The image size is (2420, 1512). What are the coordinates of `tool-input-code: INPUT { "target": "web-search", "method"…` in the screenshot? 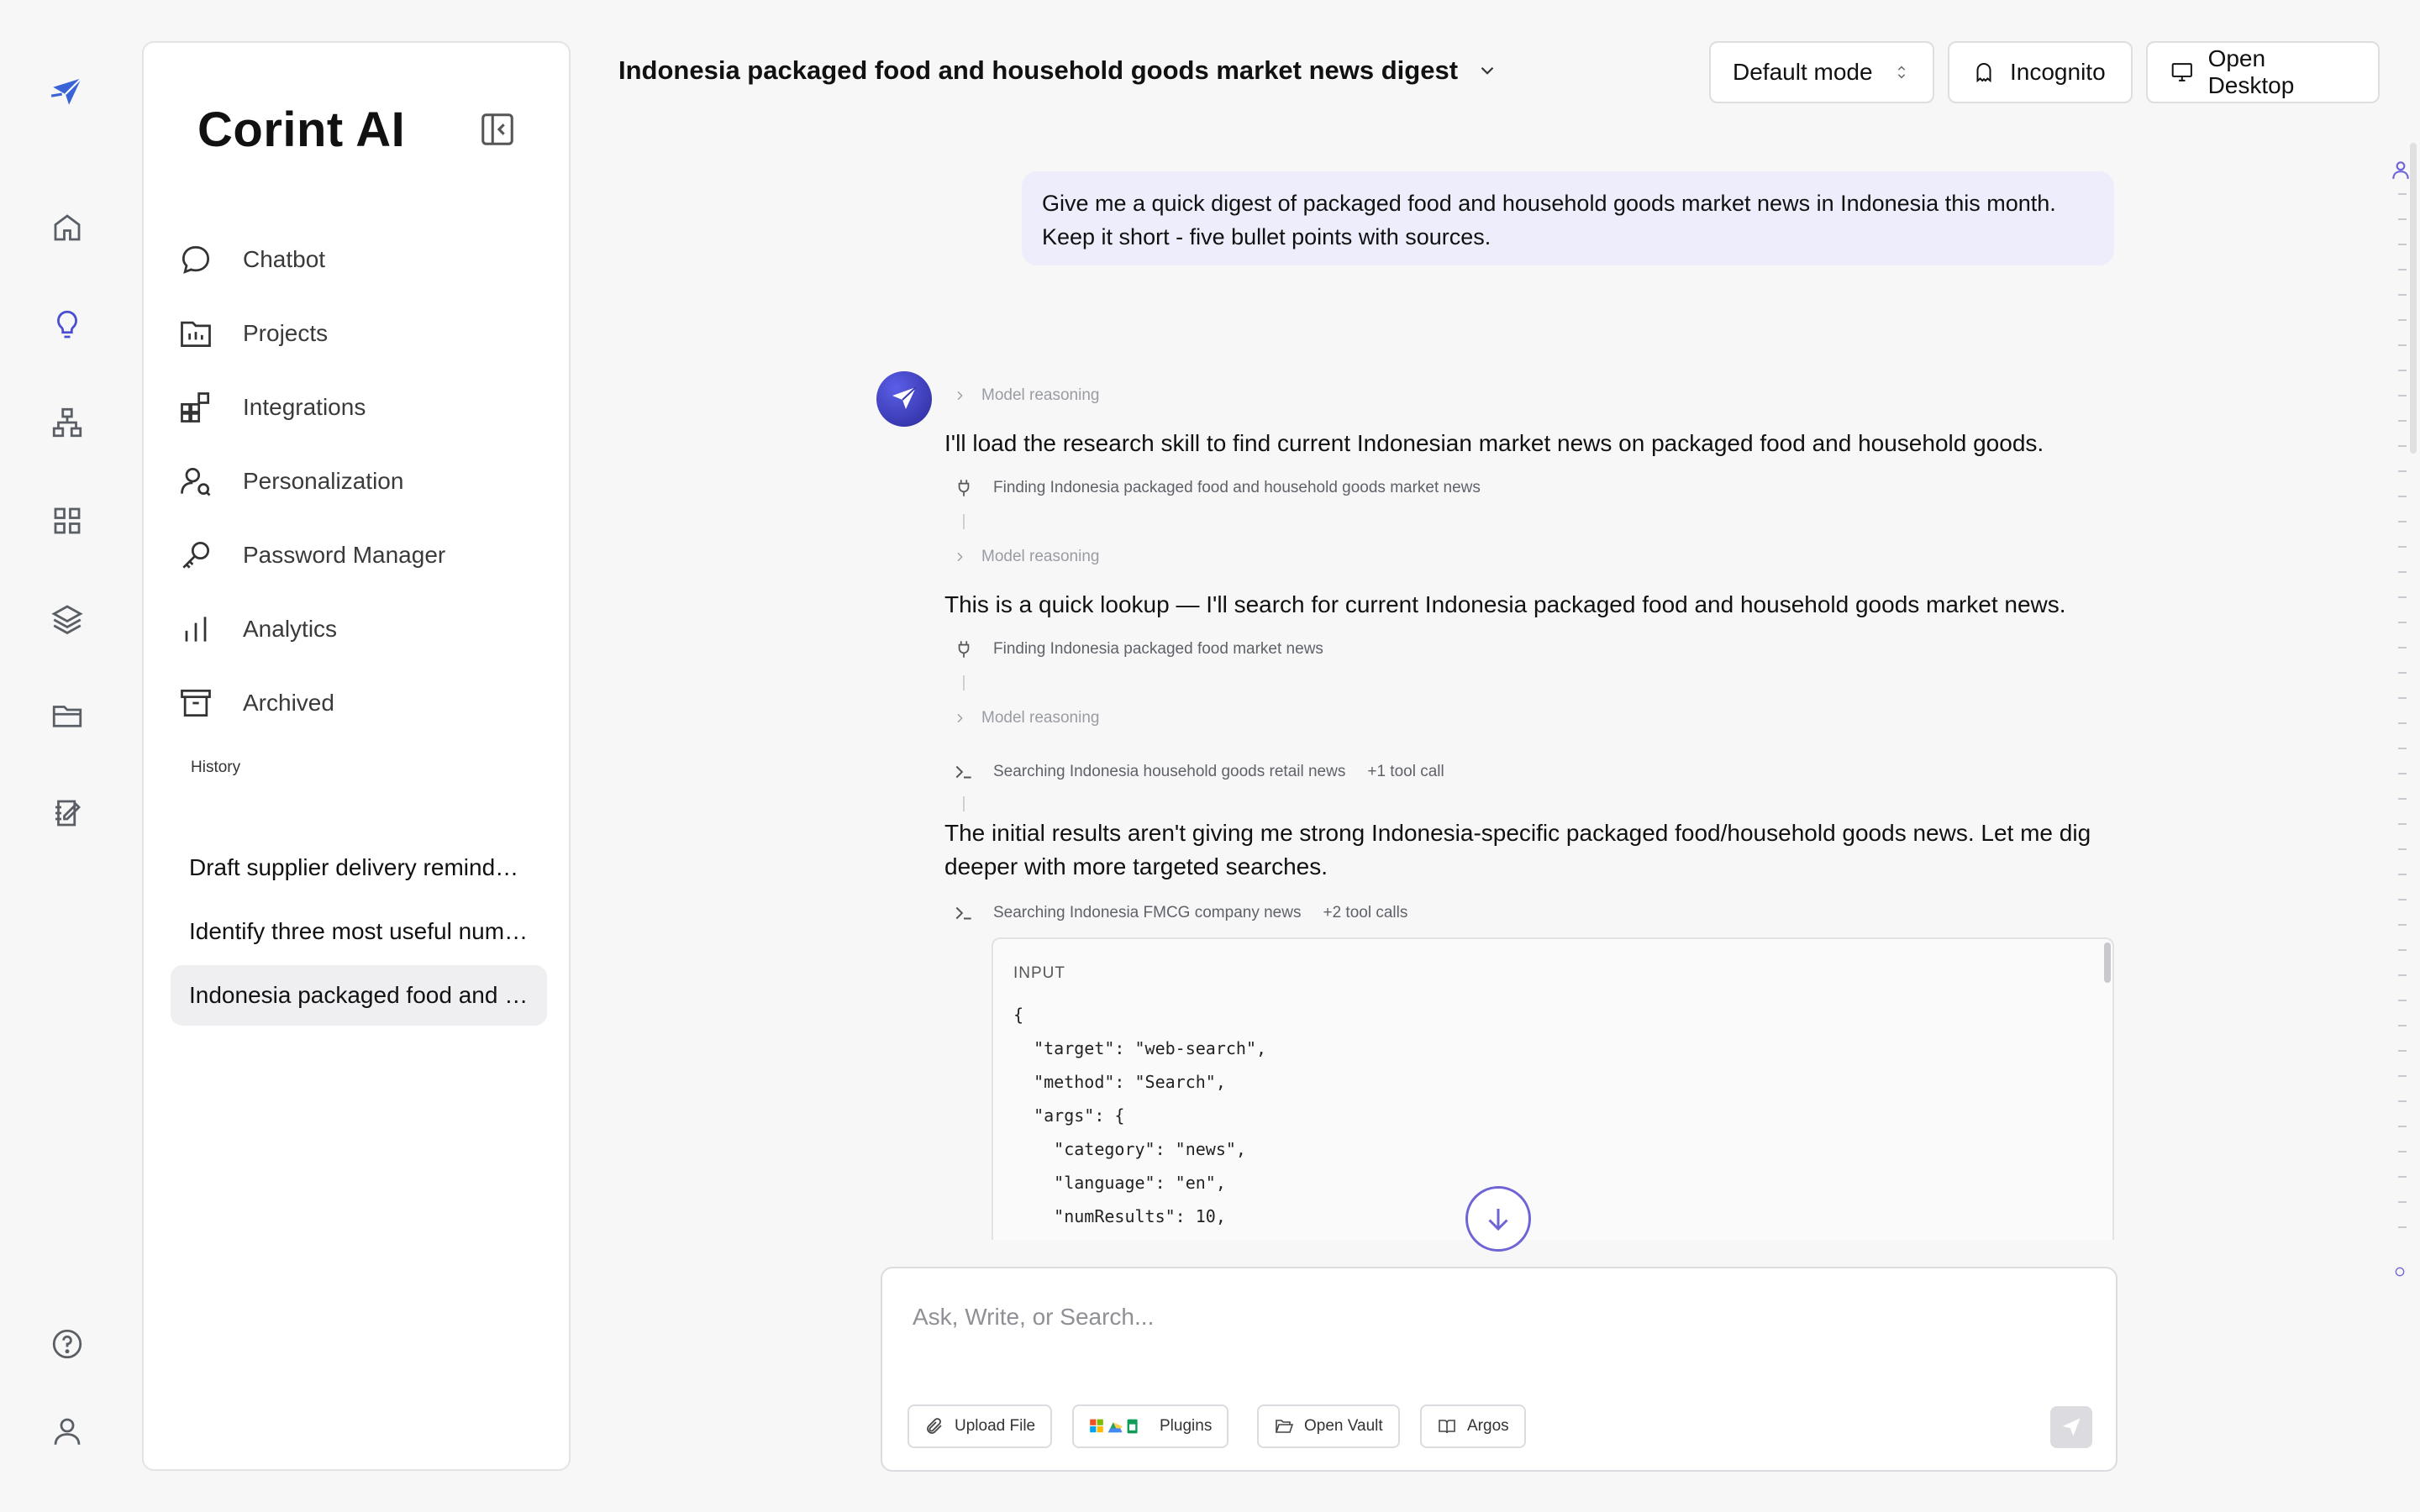 It's located at (1553, 1088).